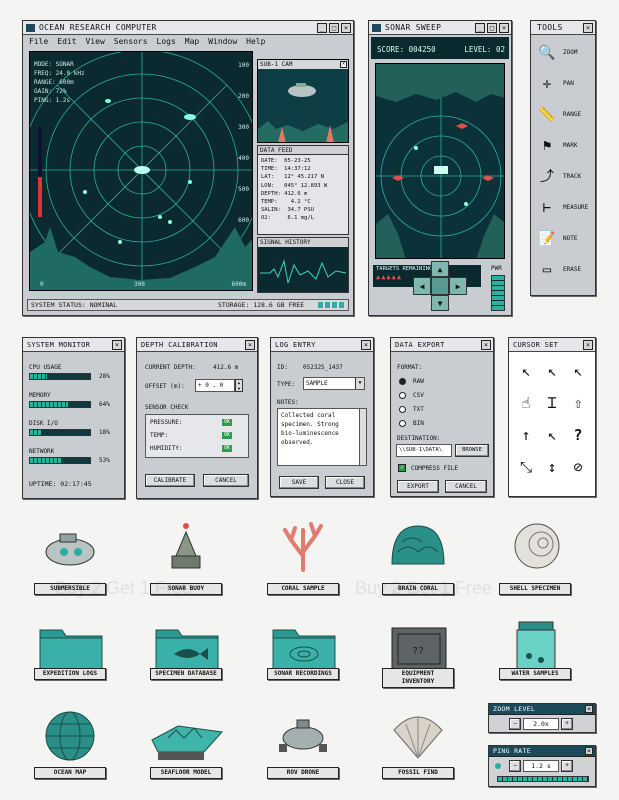 The height and width of the screenshot is (800, 619). Describe the element at coordinates (578, 403) in the screenshot. I see `up-arrow-cursor-icon: ⇧` at that location.